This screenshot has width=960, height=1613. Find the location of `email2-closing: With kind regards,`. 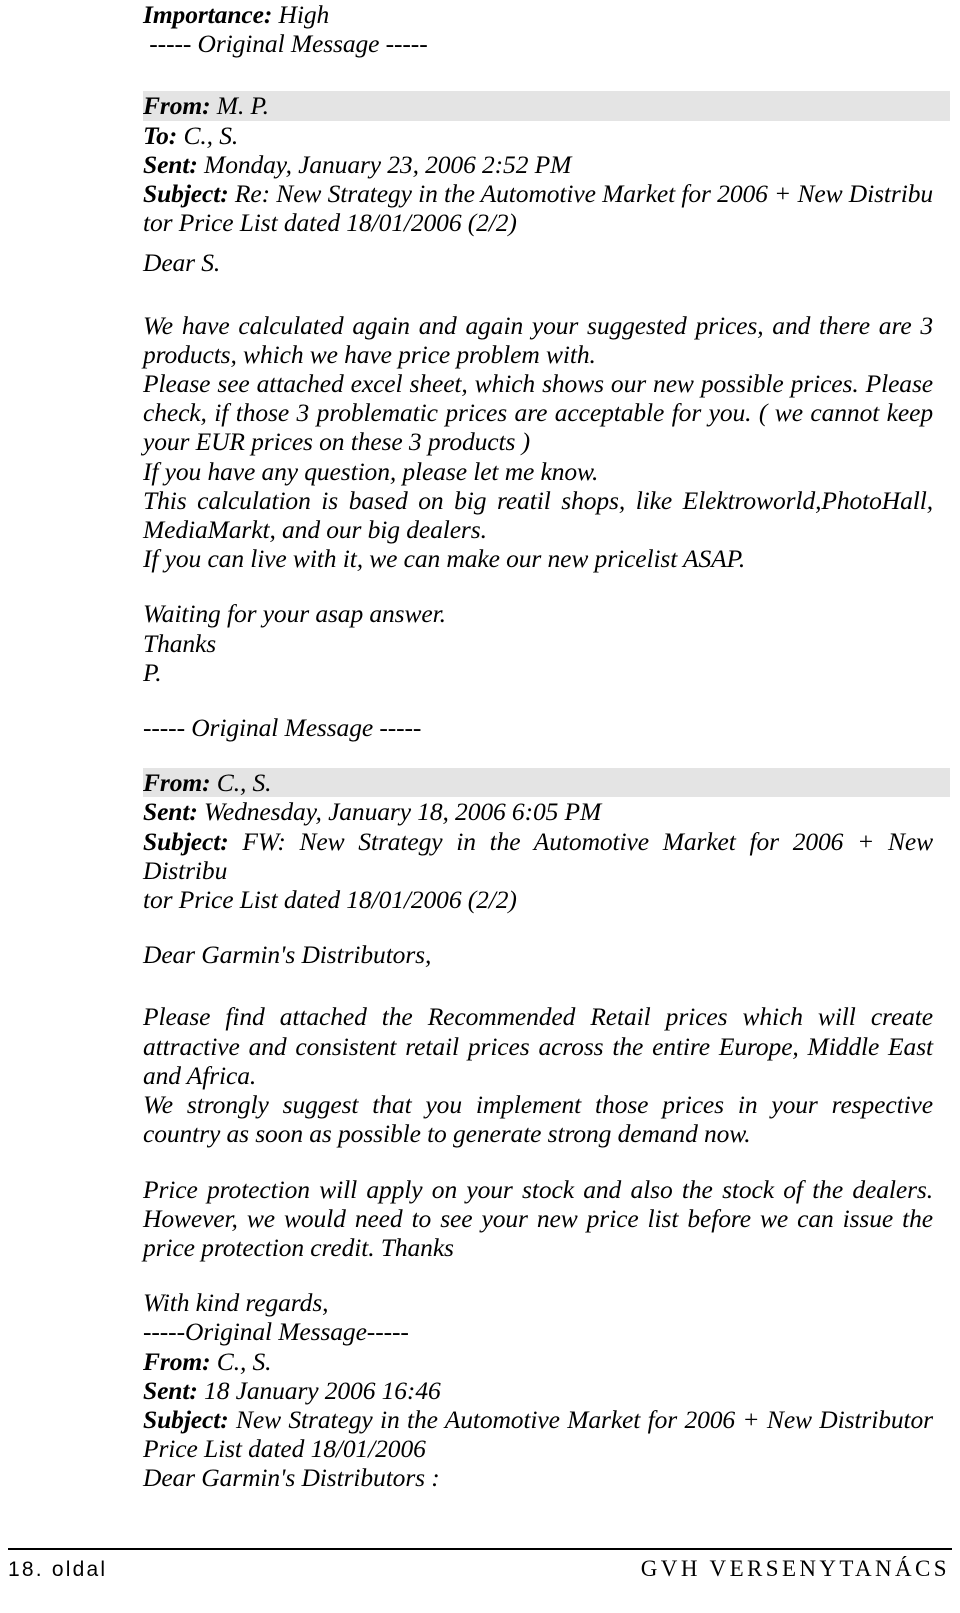

email2-closing: With kind regards, is located at coordinates (236, 1303).